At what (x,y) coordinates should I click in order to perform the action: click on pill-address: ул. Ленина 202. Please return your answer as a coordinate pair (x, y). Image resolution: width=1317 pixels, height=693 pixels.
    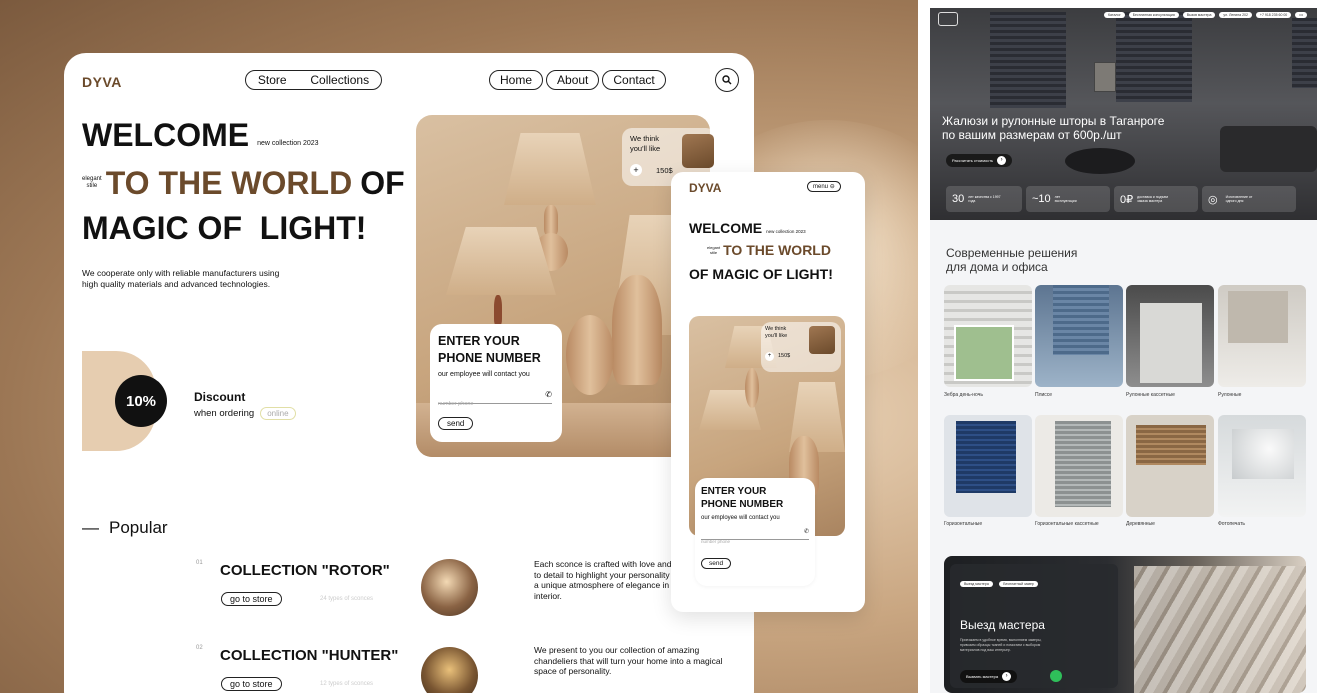
    Looking at the image, I should click on (1235, 15).